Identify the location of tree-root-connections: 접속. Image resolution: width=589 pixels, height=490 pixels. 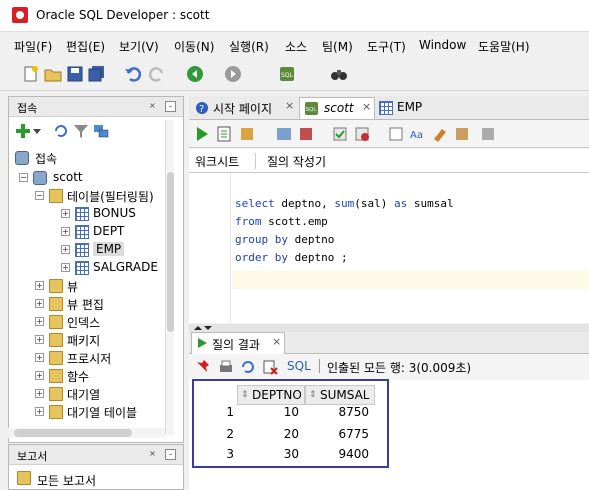
(88, 158).